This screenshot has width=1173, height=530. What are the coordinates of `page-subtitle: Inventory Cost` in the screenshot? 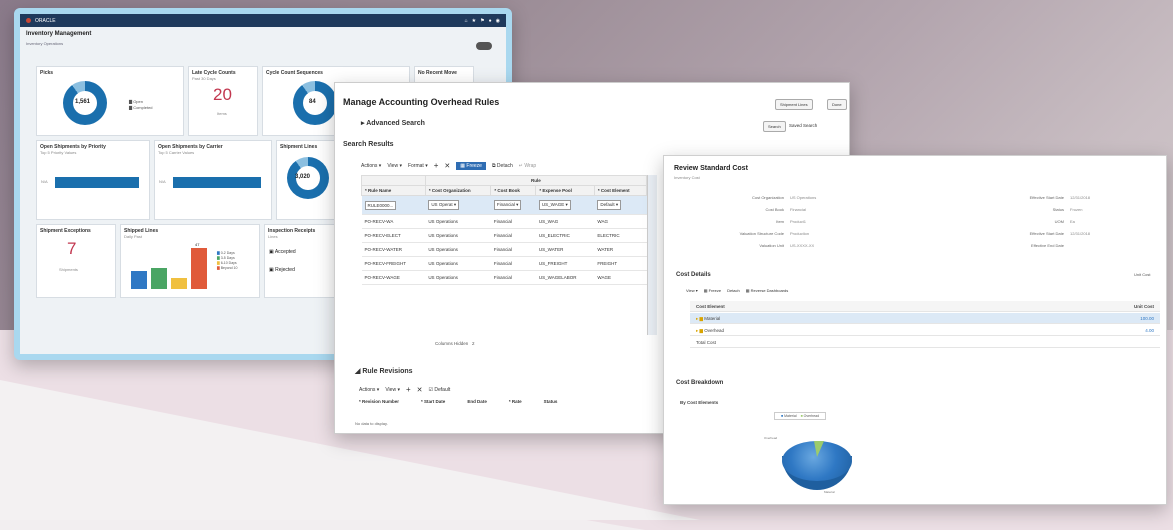 It's located at (687, 177).